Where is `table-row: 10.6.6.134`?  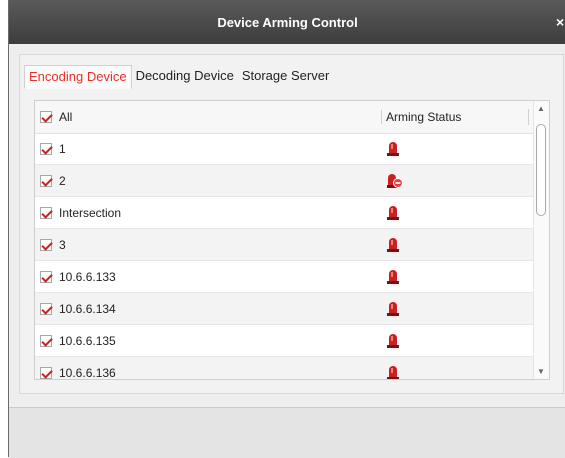 table-row: 10.6.6.134 is located at coordinates (285, 309).